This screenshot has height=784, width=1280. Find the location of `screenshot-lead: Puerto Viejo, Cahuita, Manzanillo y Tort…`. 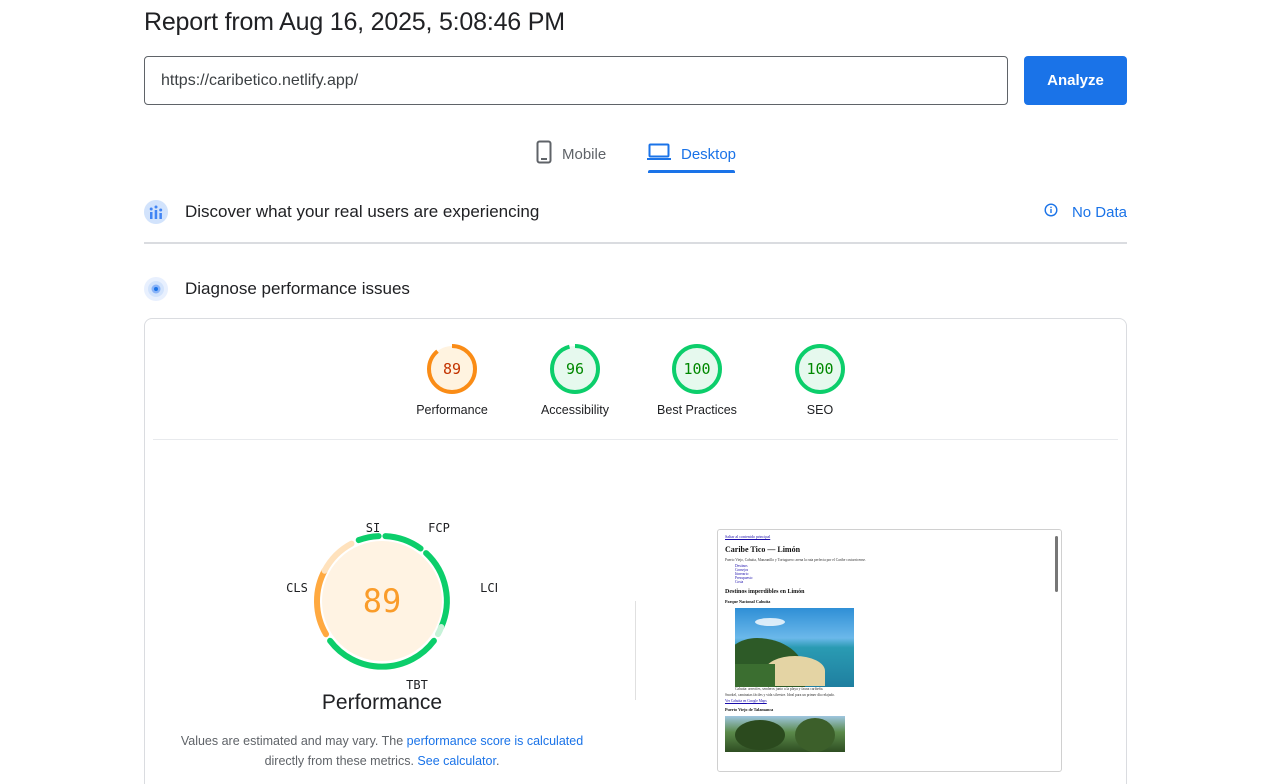

screenshot-lead: Puerto Viejo, Cahuita, Manzanillo y Tort… is located at coordinates (795, 560).